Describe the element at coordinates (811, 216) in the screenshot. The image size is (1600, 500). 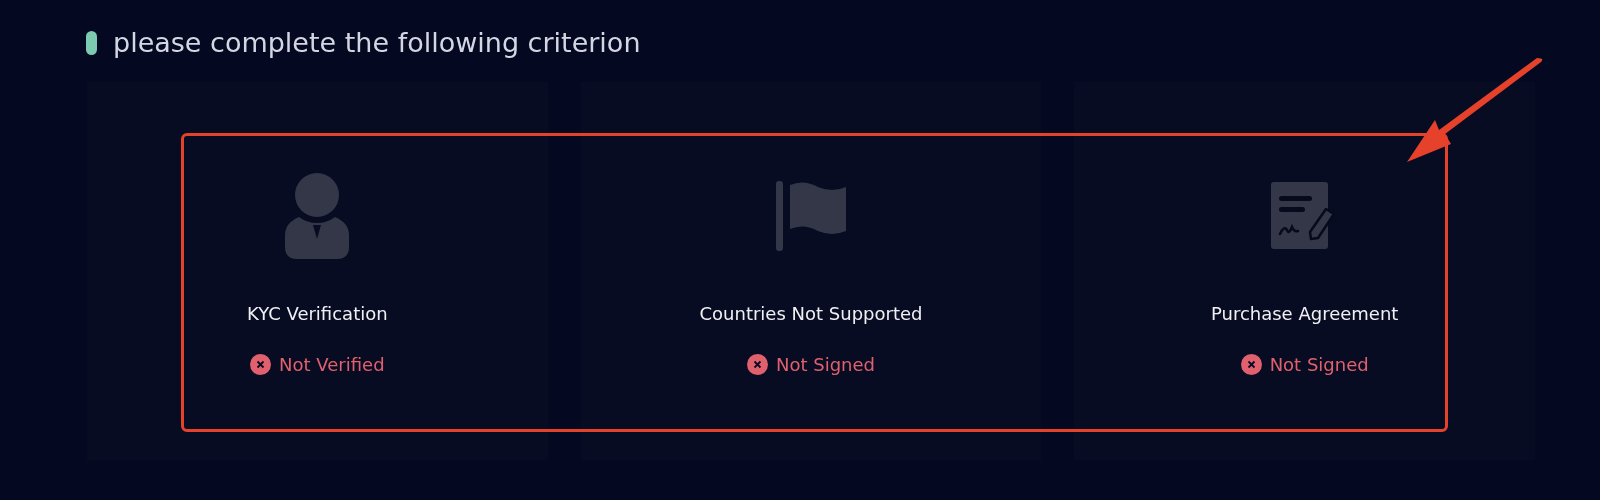
I see `flag-icon` at that location.